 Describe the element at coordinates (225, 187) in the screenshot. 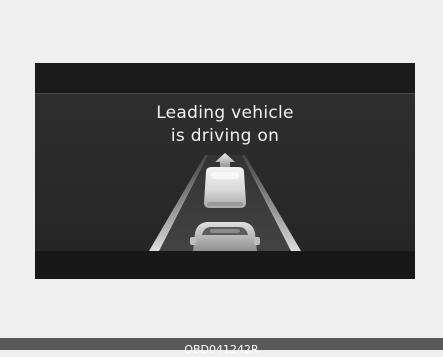

I see `leading-vehicle-icon` at that location.